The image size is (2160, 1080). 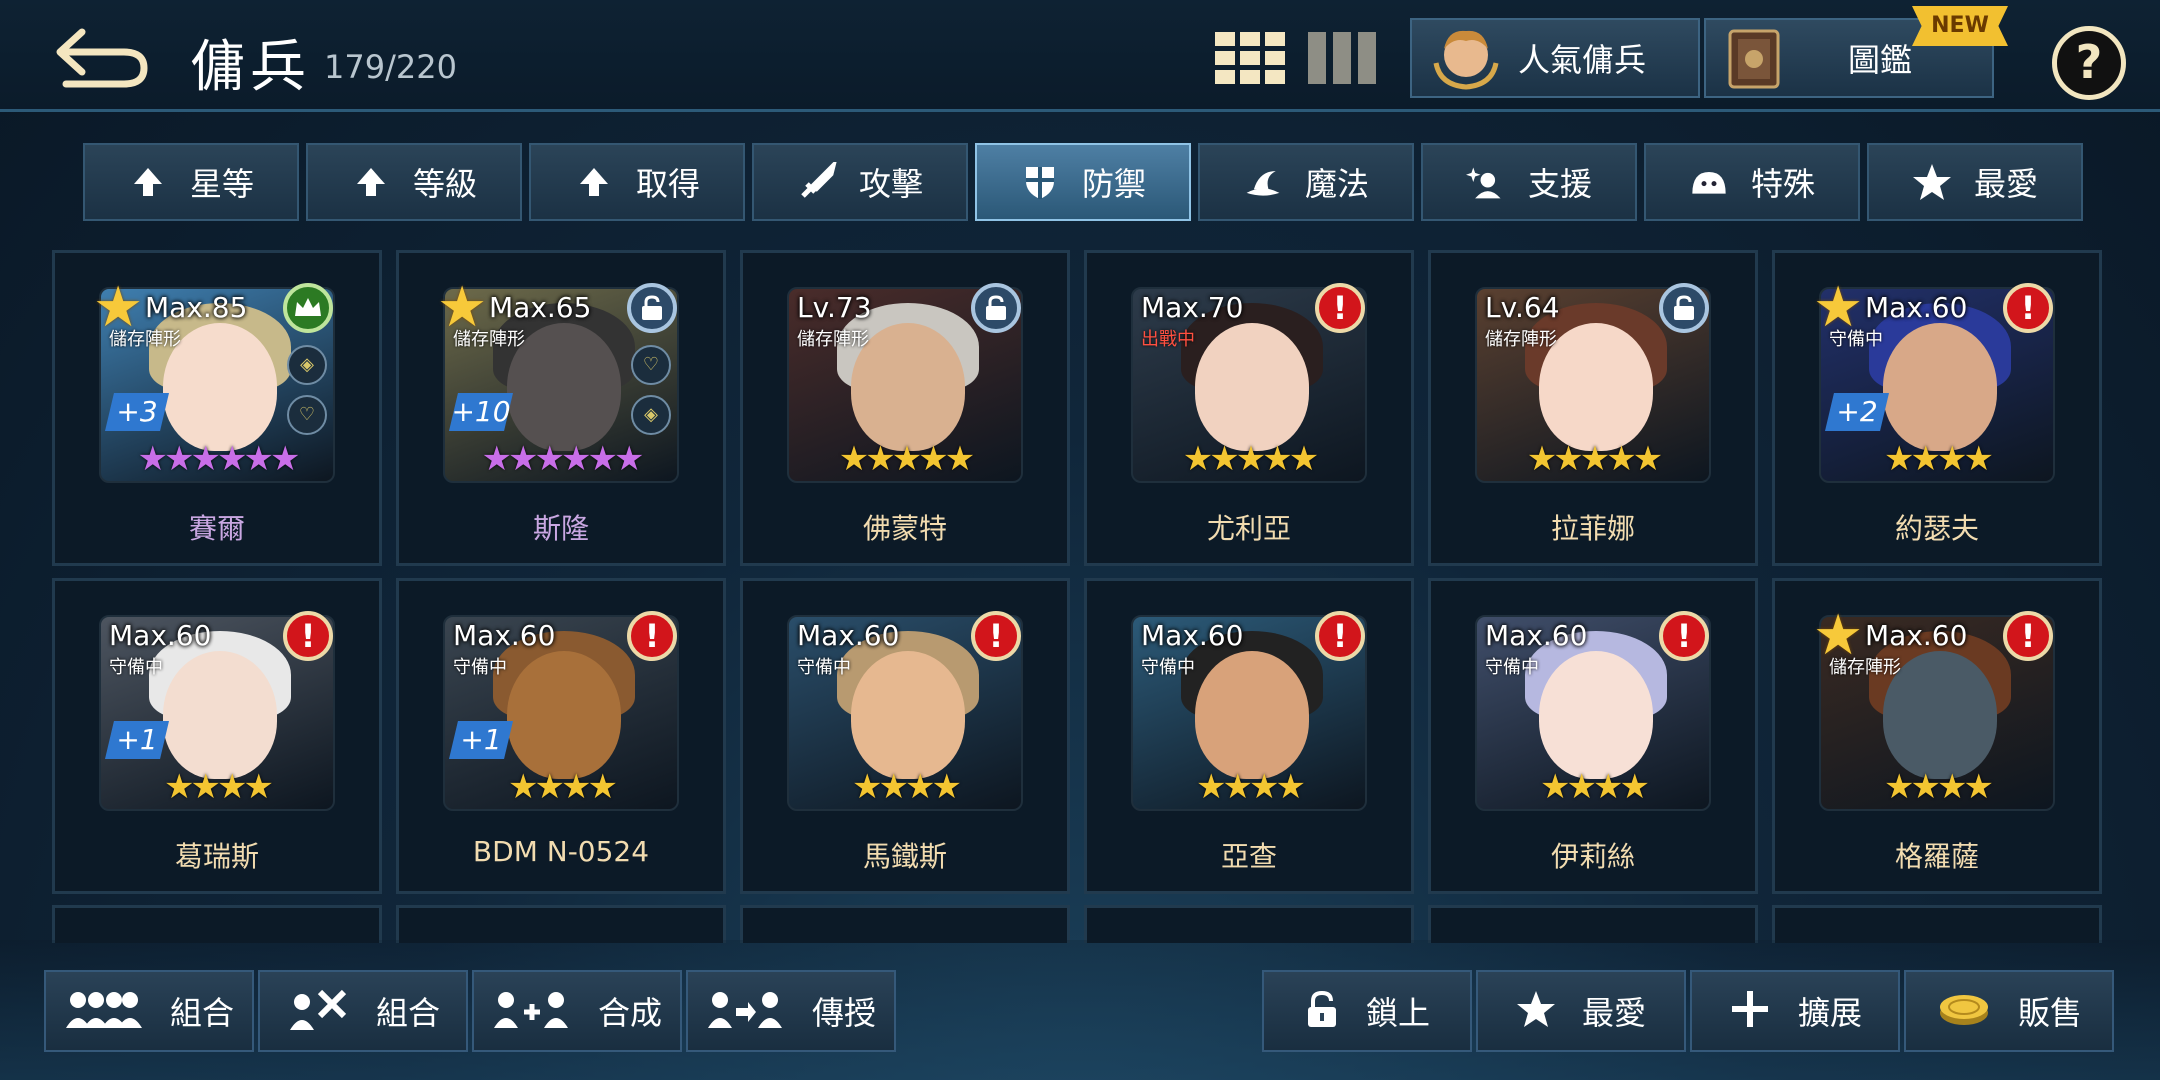 What do you see at coordinates (201, 1013) in the screenshot?
I see `action-button-label: 組合` at bounding box center [201, 1013].